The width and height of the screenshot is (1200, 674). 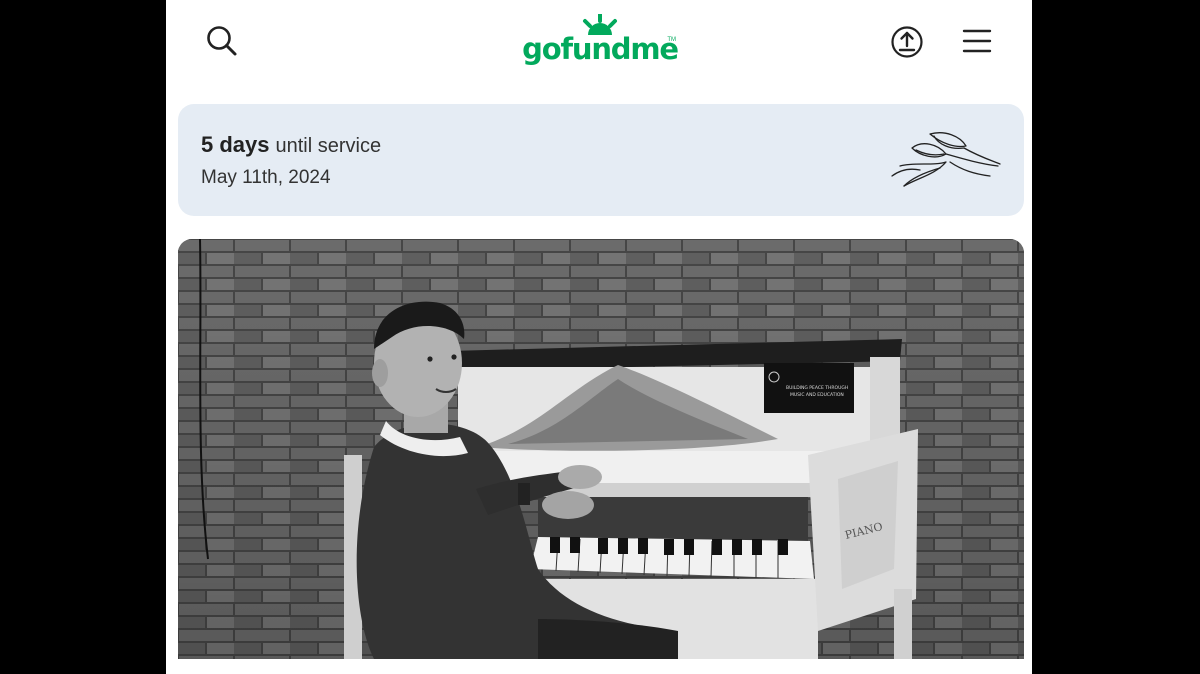 What do you see at coordinates (235, 144) in the screenshot?
I see `days-until-service: 5 days` at bounding box center [235, 144].